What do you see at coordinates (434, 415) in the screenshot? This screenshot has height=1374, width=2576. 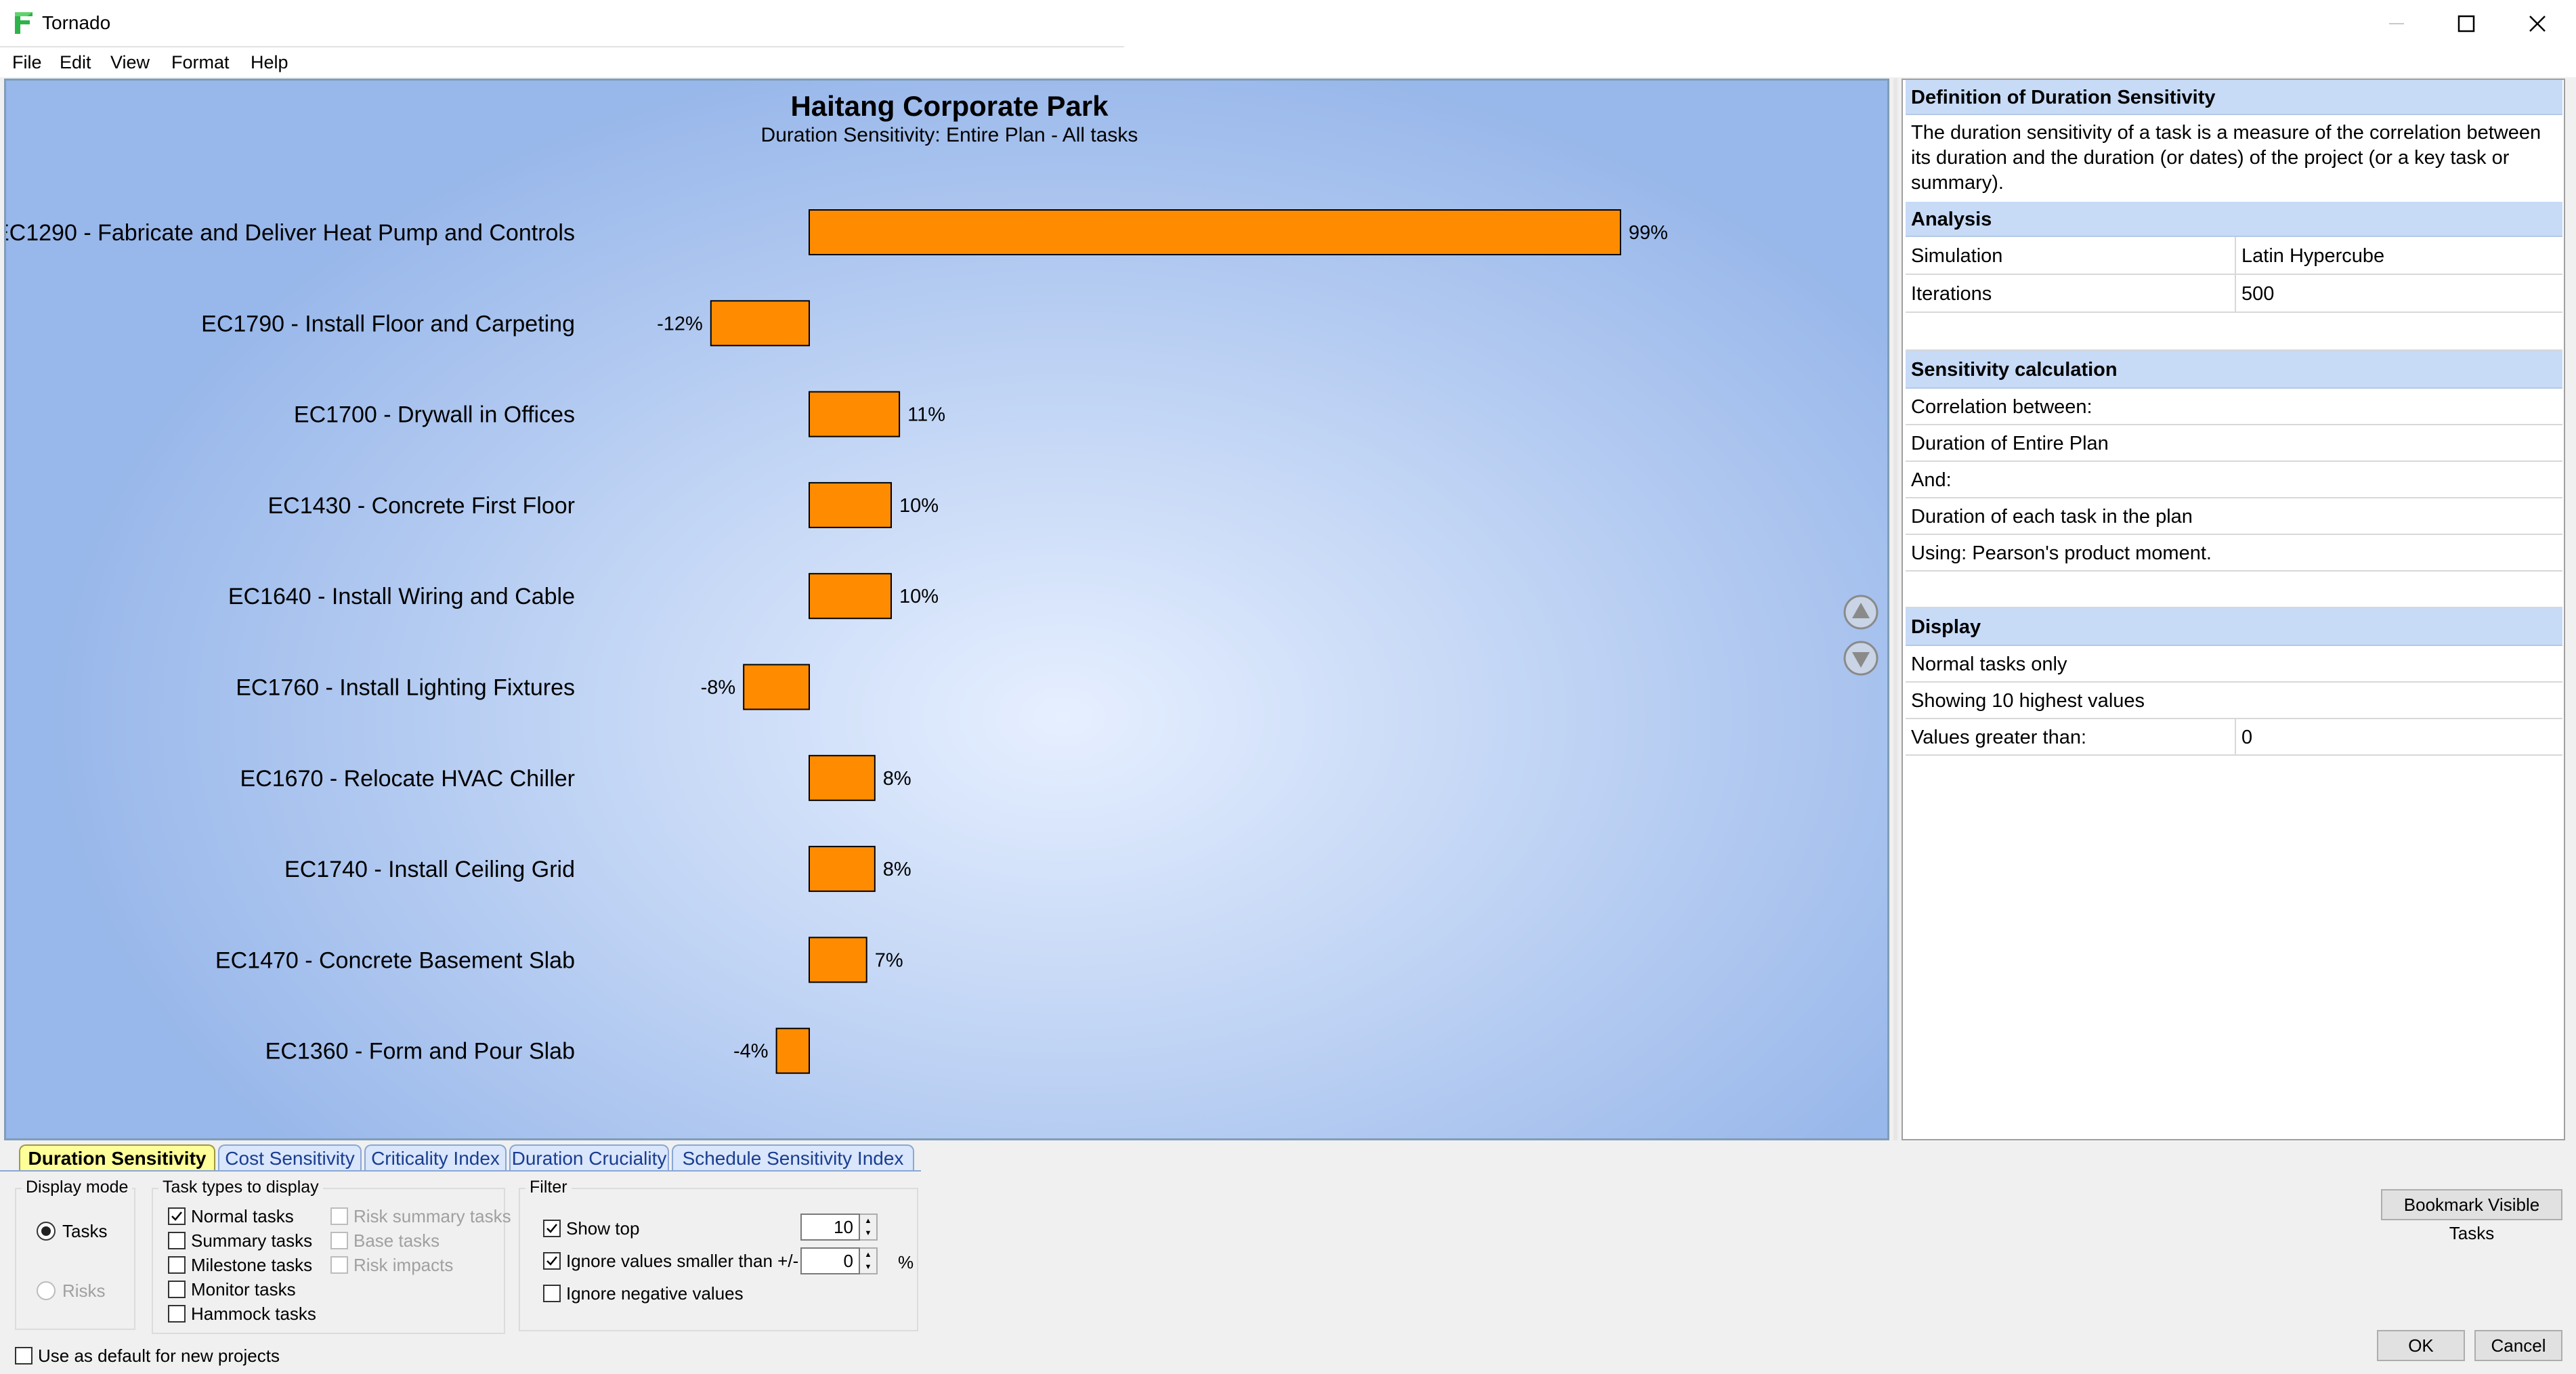 I see `category-label: EC1700 - Drywall in Offices` at bounding box center [434, 415].